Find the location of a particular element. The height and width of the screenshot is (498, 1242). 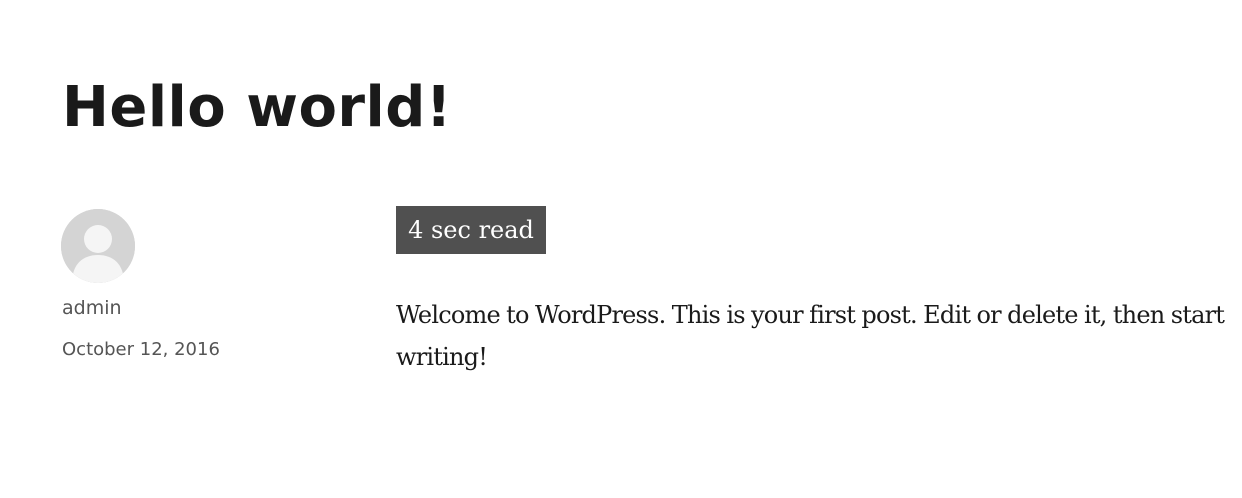

author-name: admin is located at coordinates (92, 308).